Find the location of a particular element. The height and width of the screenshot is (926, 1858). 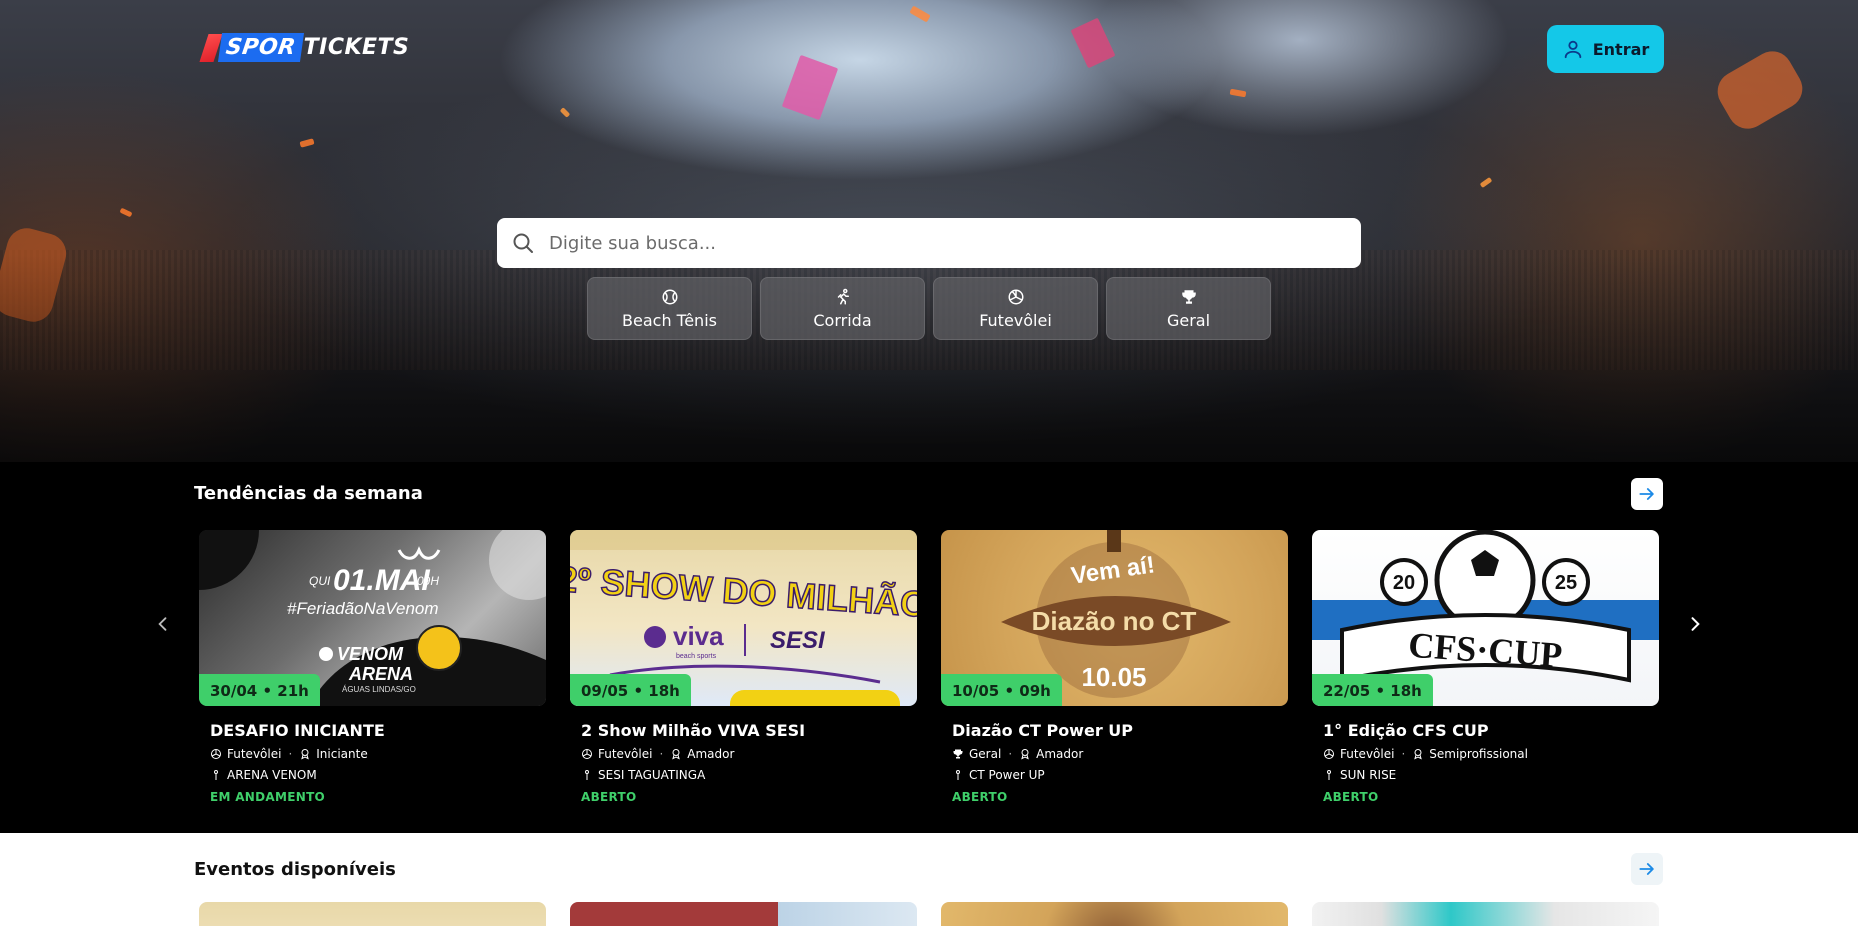

category-label: Corrida is located at coordinates (842, 320).